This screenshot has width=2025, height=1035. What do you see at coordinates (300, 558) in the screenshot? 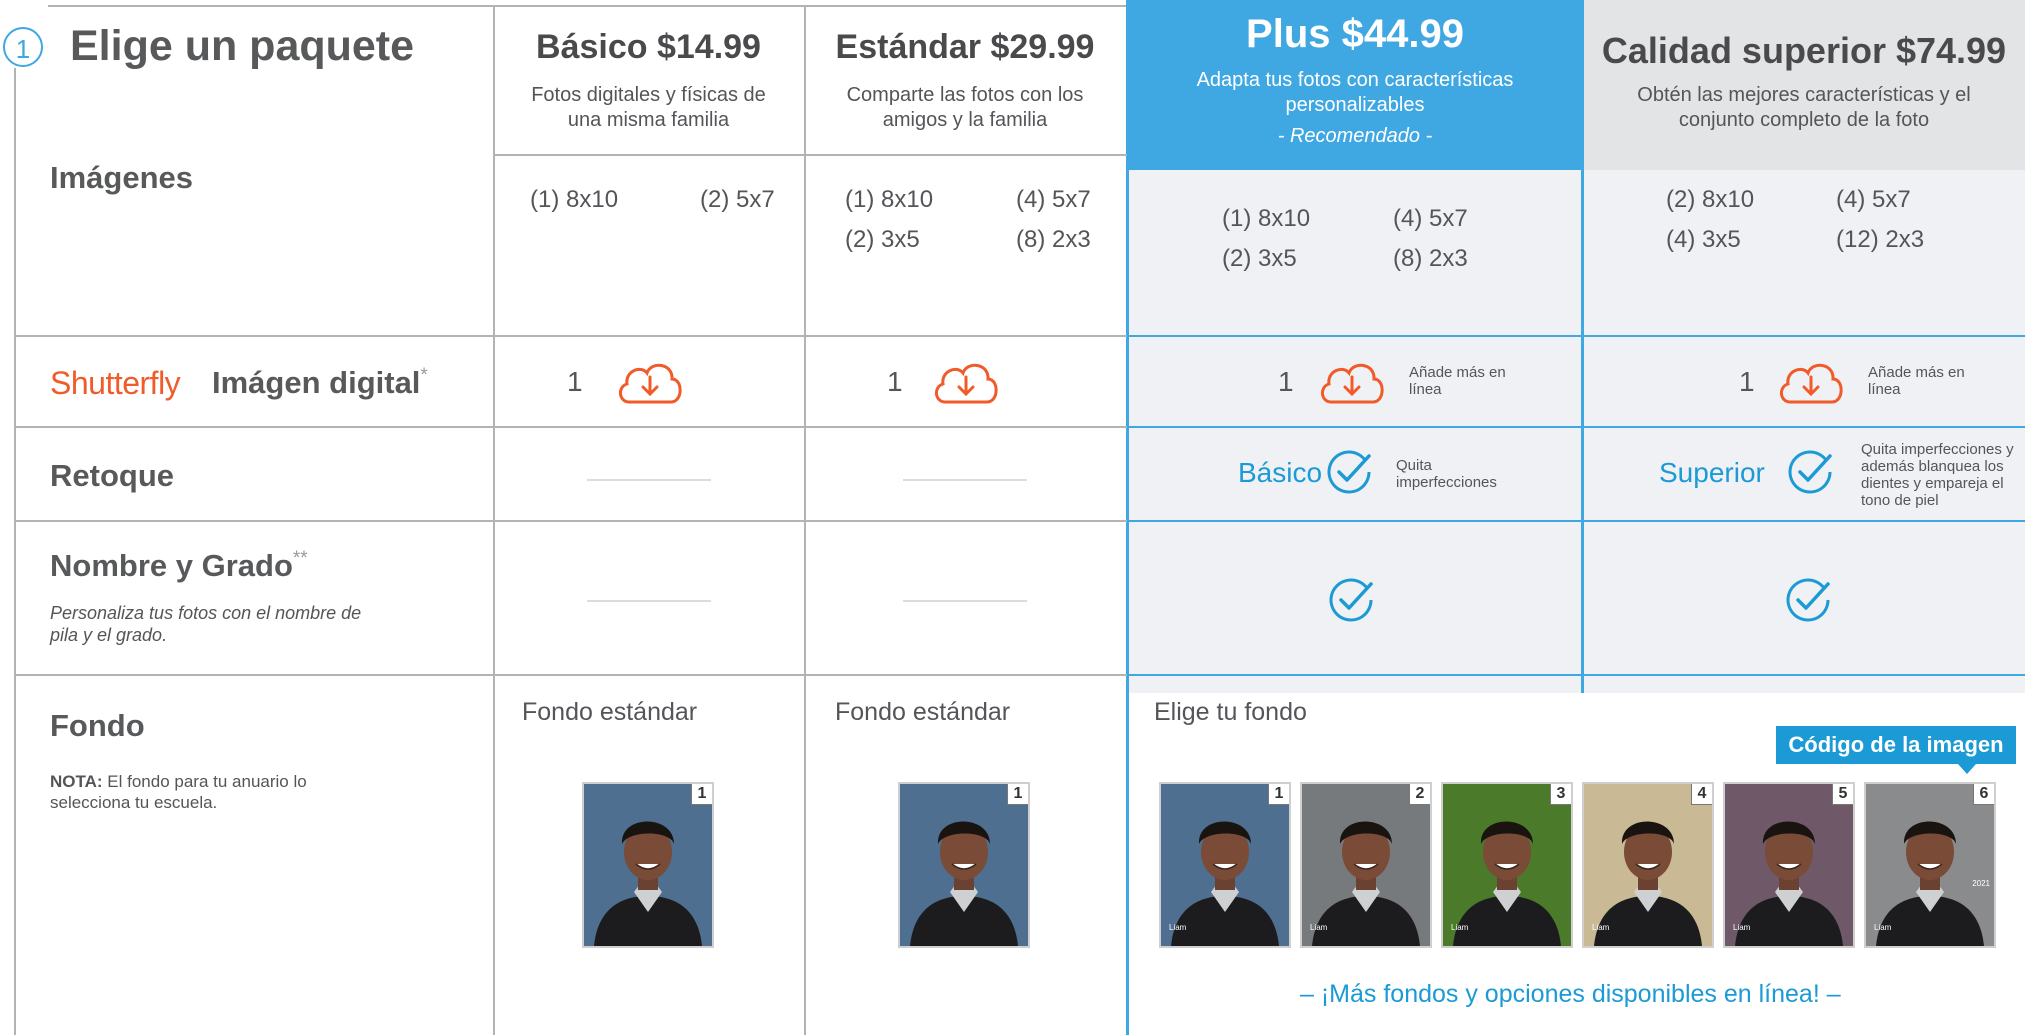
I see `name-grade-footnote-mark: **` at bounding box center [300, 558].